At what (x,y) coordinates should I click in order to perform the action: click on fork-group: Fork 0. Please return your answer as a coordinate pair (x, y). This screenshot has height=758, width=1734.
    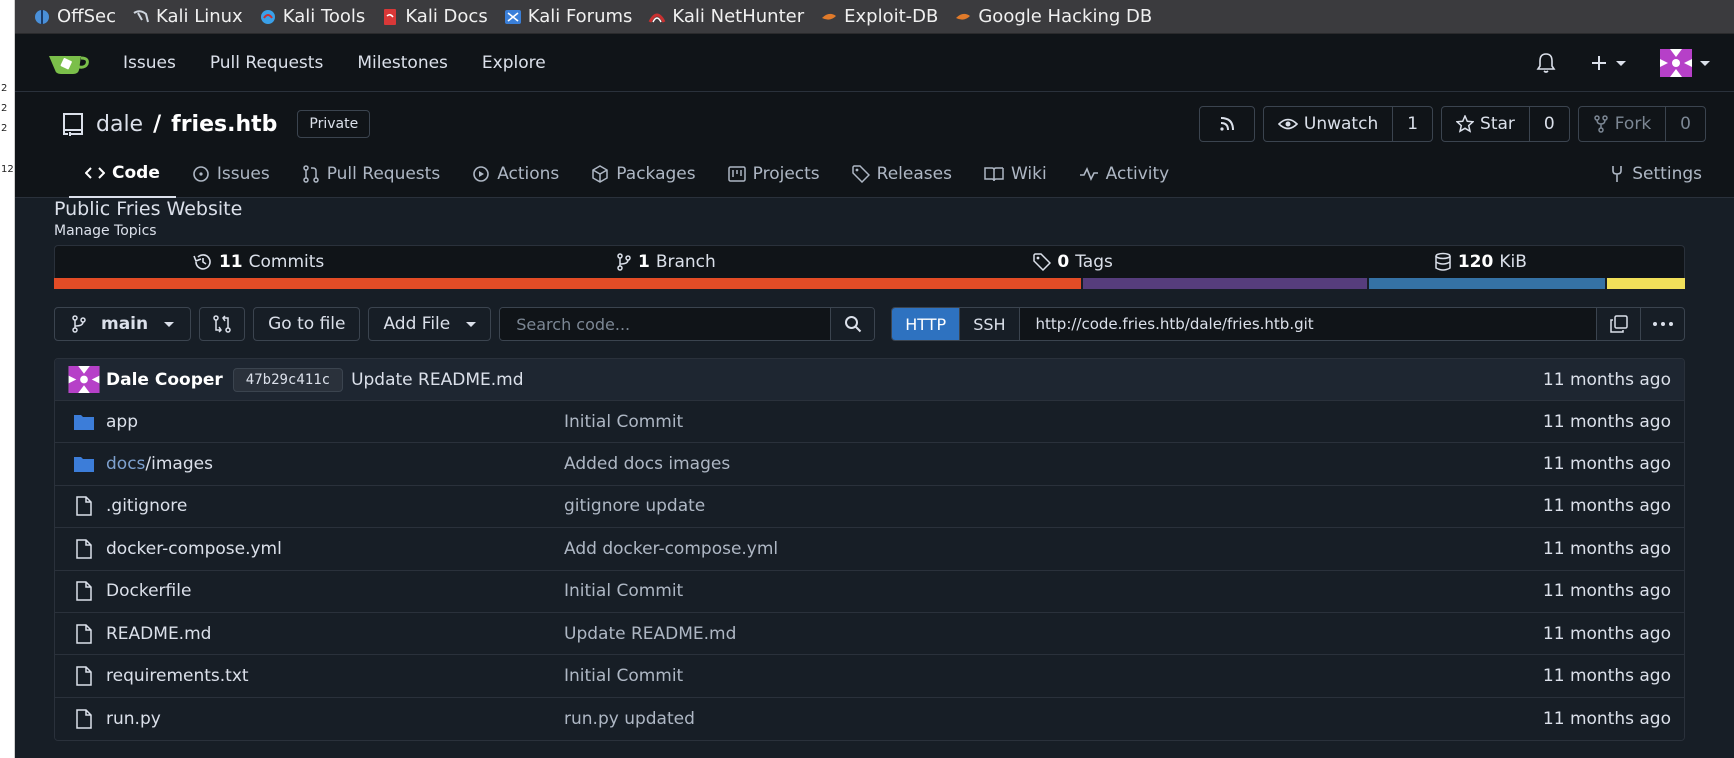
    Looking at the image, I should click on (1641, 124).